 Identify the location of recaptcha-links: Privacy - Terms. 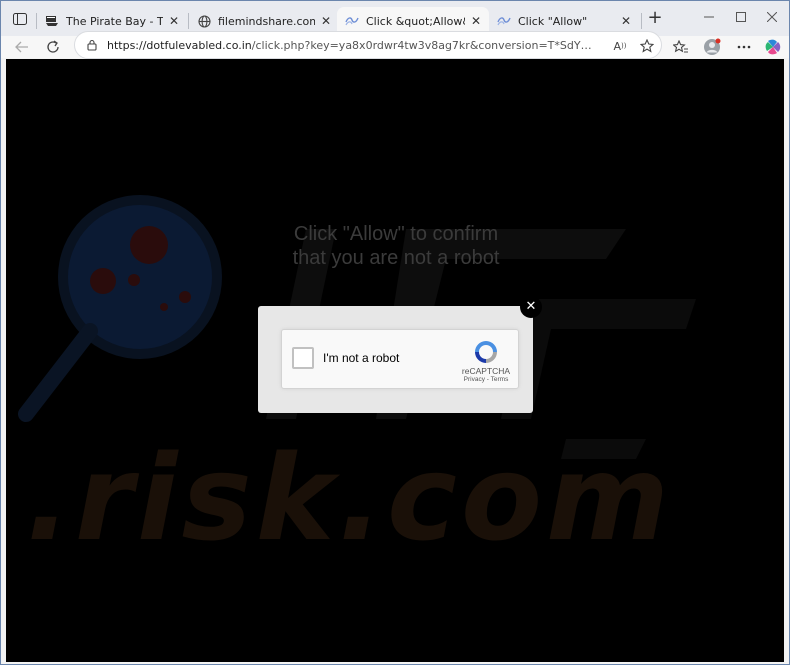
(486, 379).